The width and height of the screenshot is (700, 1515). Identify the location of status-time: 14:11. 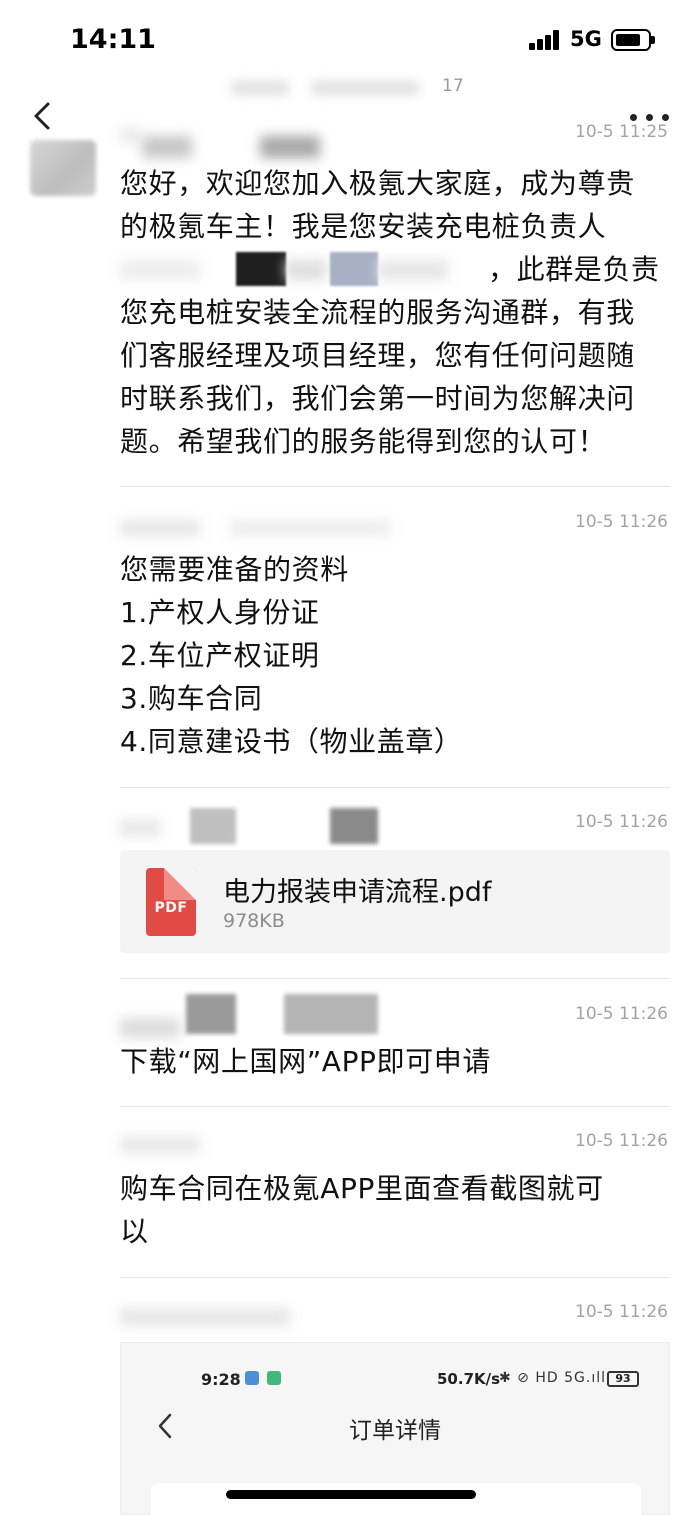
(113, 39).